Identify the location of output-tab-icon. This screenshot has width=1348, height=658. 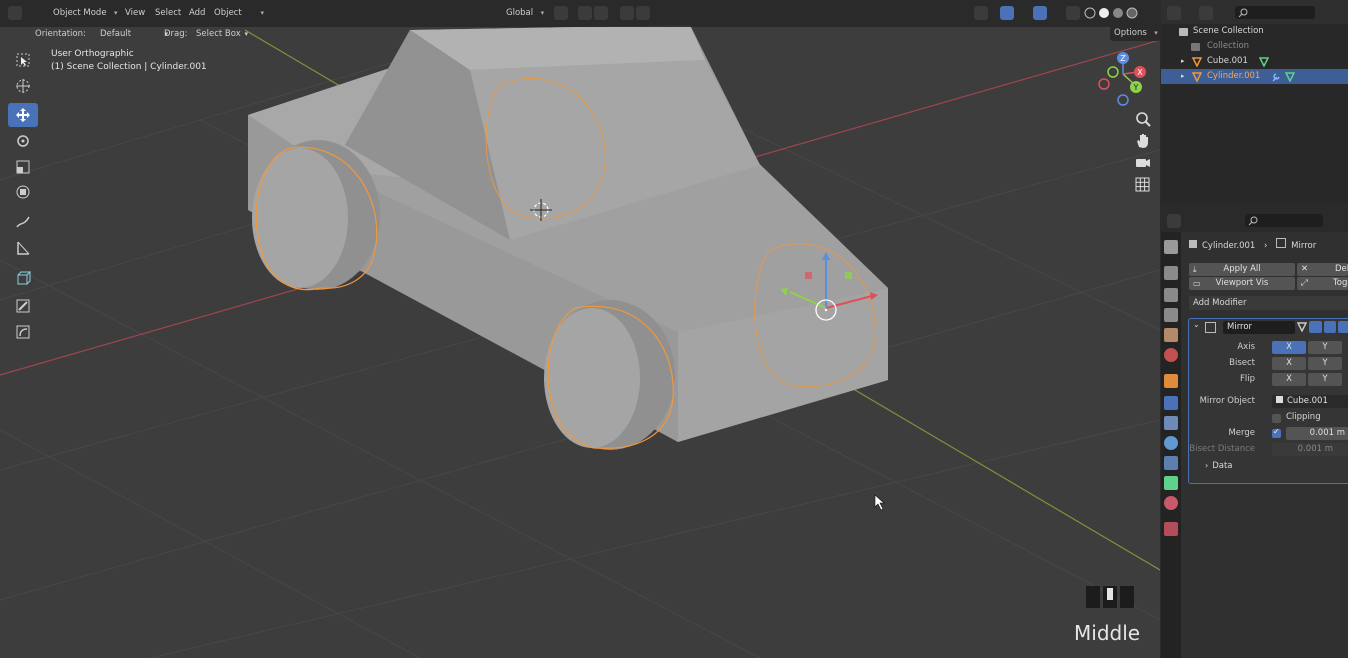
(1171, 295).